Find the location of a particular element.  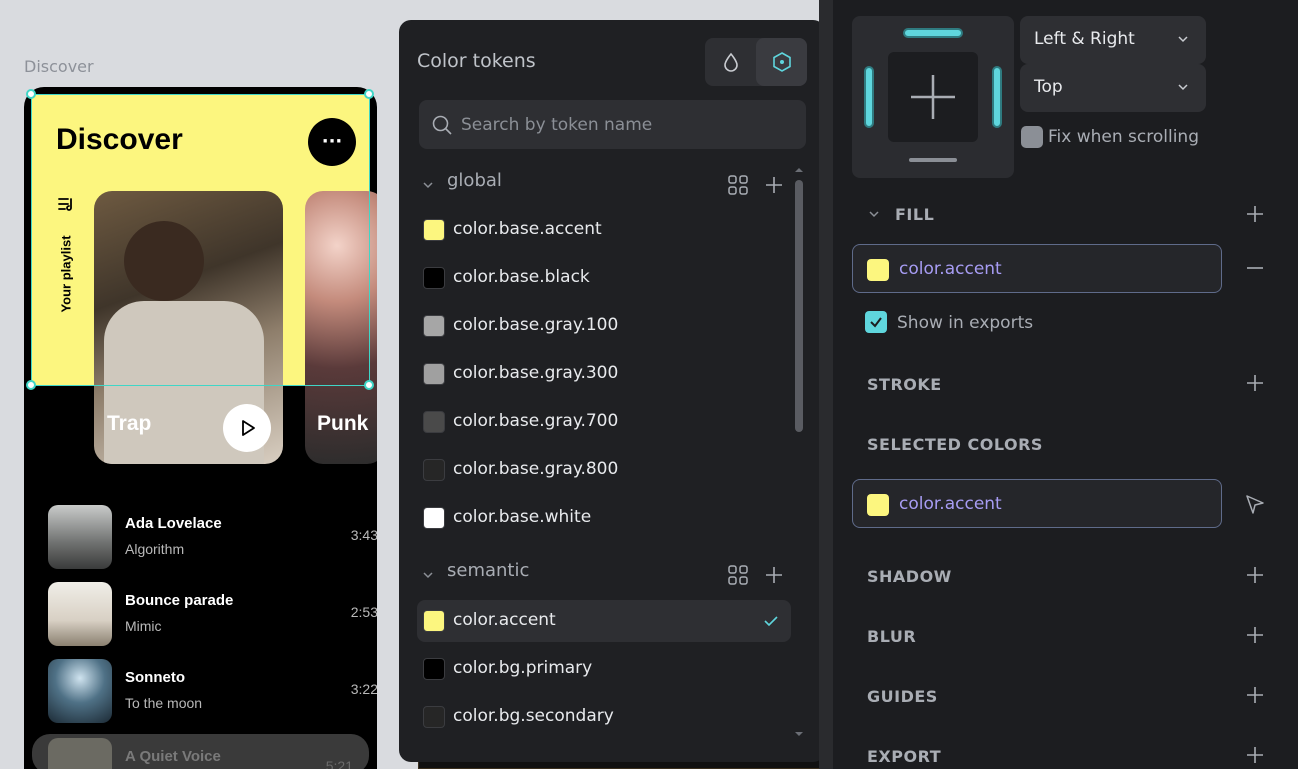

constraint-left is located at coordinates (869, 97).